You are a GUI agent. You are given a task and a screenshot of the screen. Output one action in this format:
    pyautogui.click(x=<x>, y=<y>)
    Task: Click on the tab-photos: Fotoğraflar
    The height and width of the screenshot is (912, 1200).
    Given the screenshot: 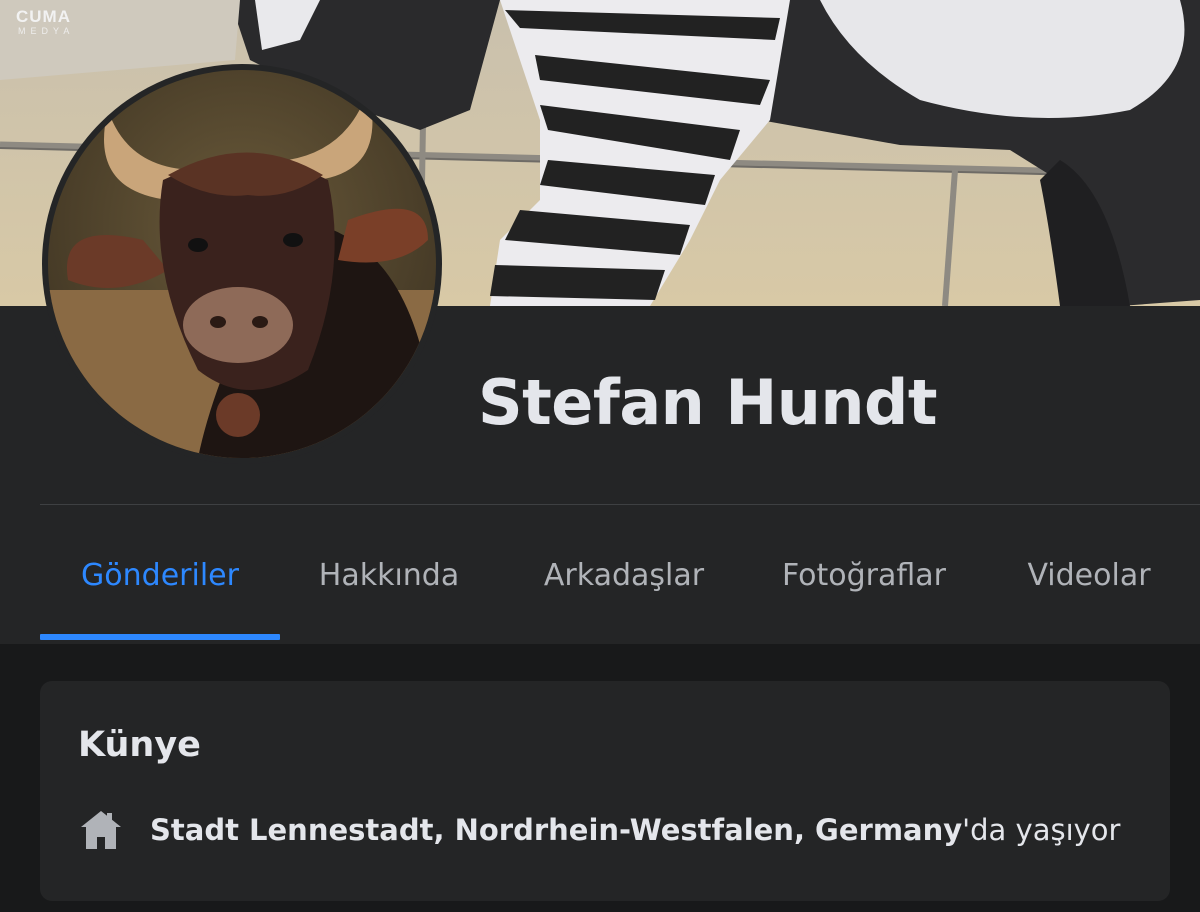 What is the action you would take?
    pyautogui.click(x=864, y=575)
    